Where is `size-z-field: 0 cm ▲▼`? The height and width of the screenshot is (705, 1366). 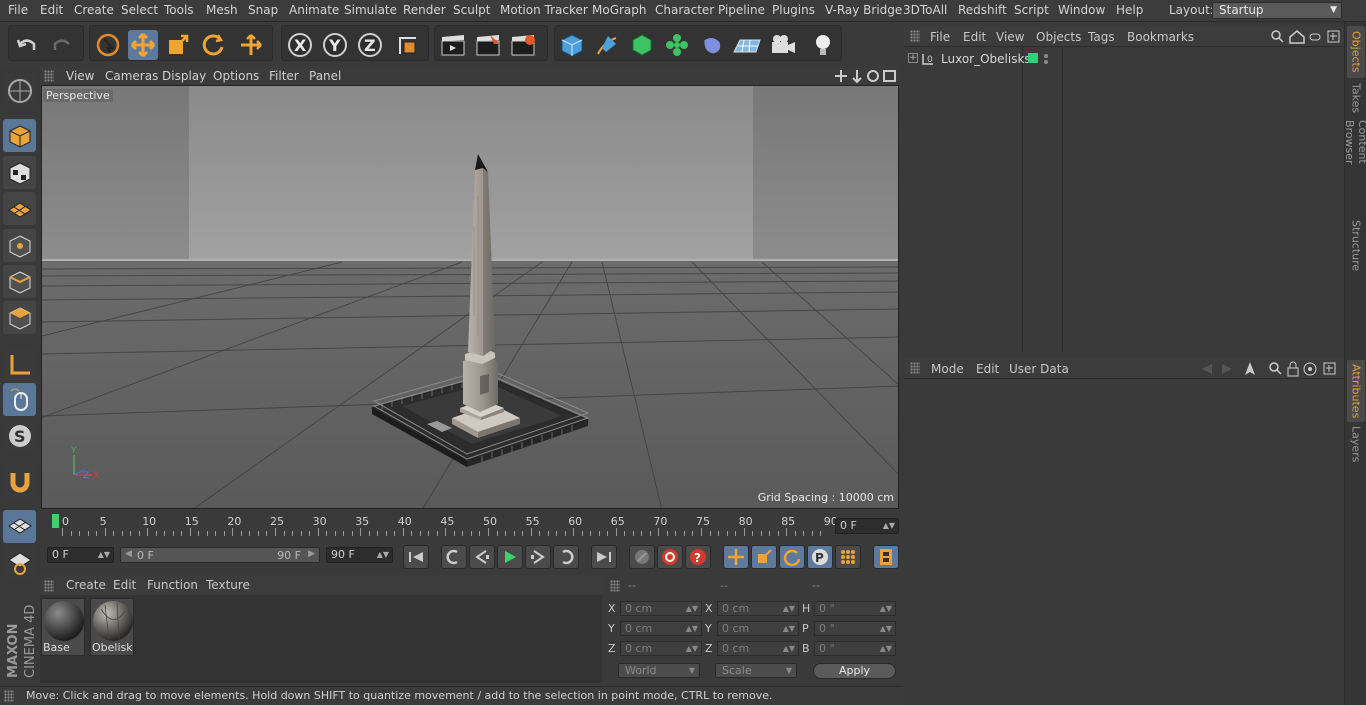 size-z-field: 0 cm ▲▼ is located at coordinates (758, 648).